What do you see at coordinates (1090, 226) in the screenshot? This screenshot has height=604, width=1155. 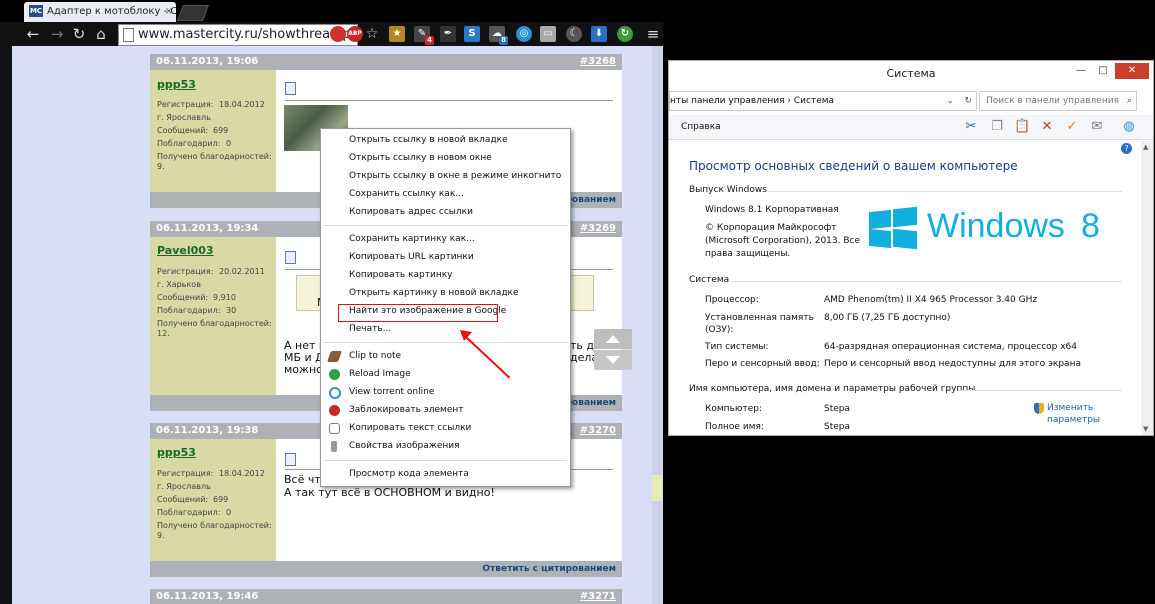 I see `windows-logo-version: 8` at bounding box center [1090, 226].